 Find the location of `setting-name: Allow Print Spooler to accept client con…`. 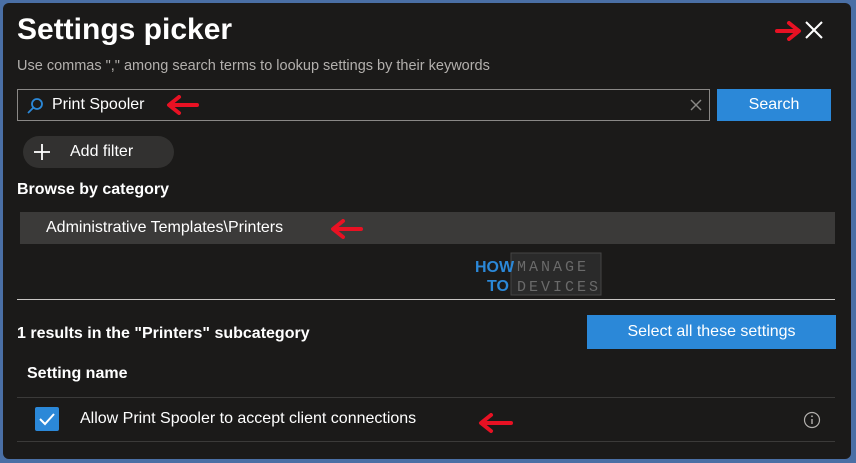

setting-name: Allow Print Spooler to accept client con… is located at coordinates (248, 418).